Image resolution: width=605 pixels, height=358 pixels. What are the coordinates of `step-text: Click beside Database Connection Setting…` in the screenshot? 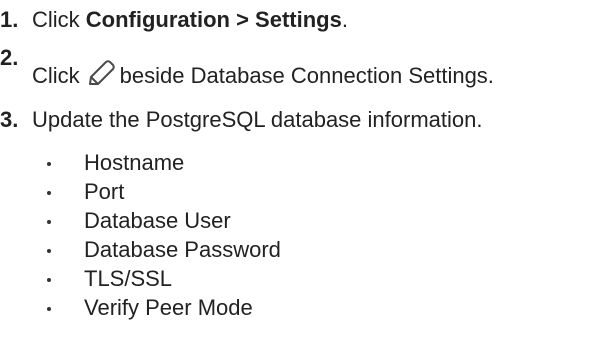 It's located at (263, 75).